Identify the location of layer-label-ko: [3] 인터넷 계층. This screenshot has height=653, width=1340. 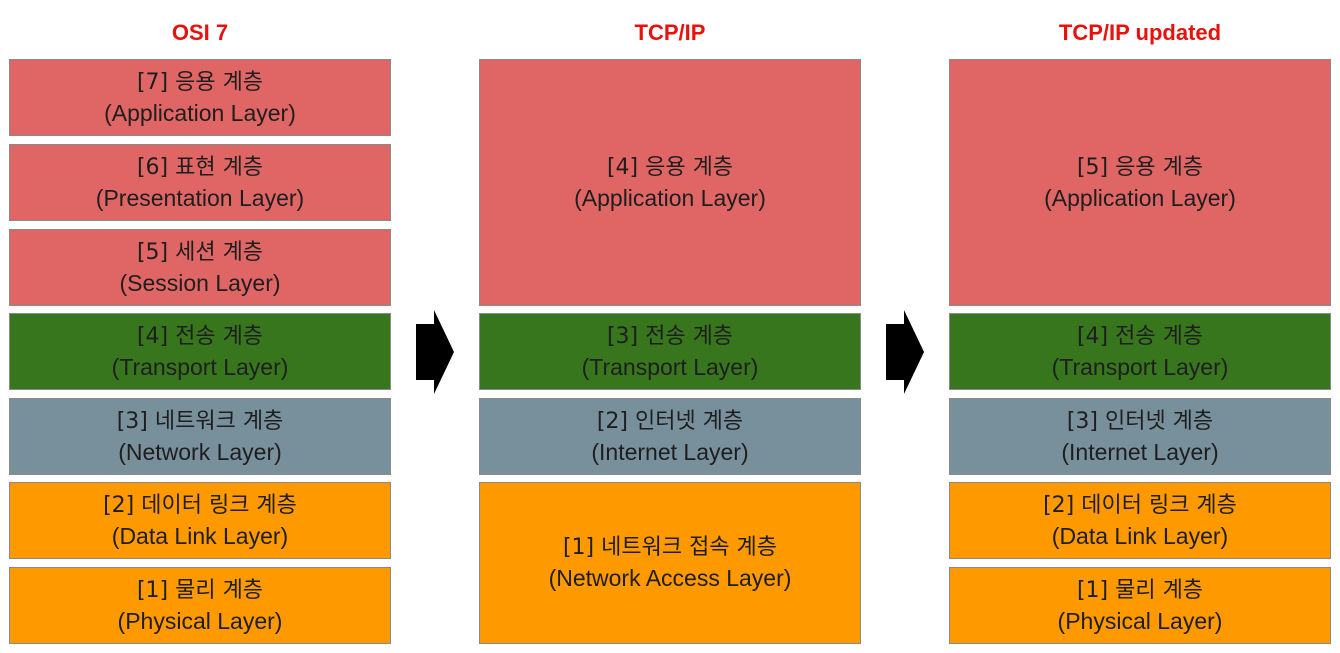
(1140, 421).